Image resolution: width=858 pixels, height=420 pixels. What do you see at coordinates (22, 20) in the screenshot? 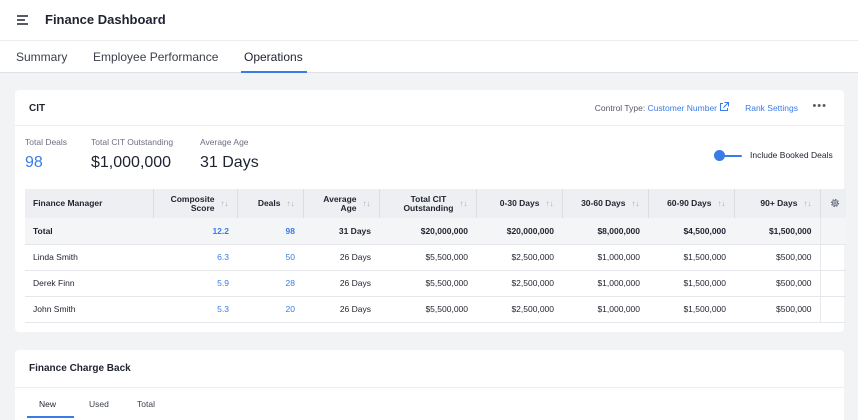
I see `hamburger-menu-icon` at bounding box center [22, 20].